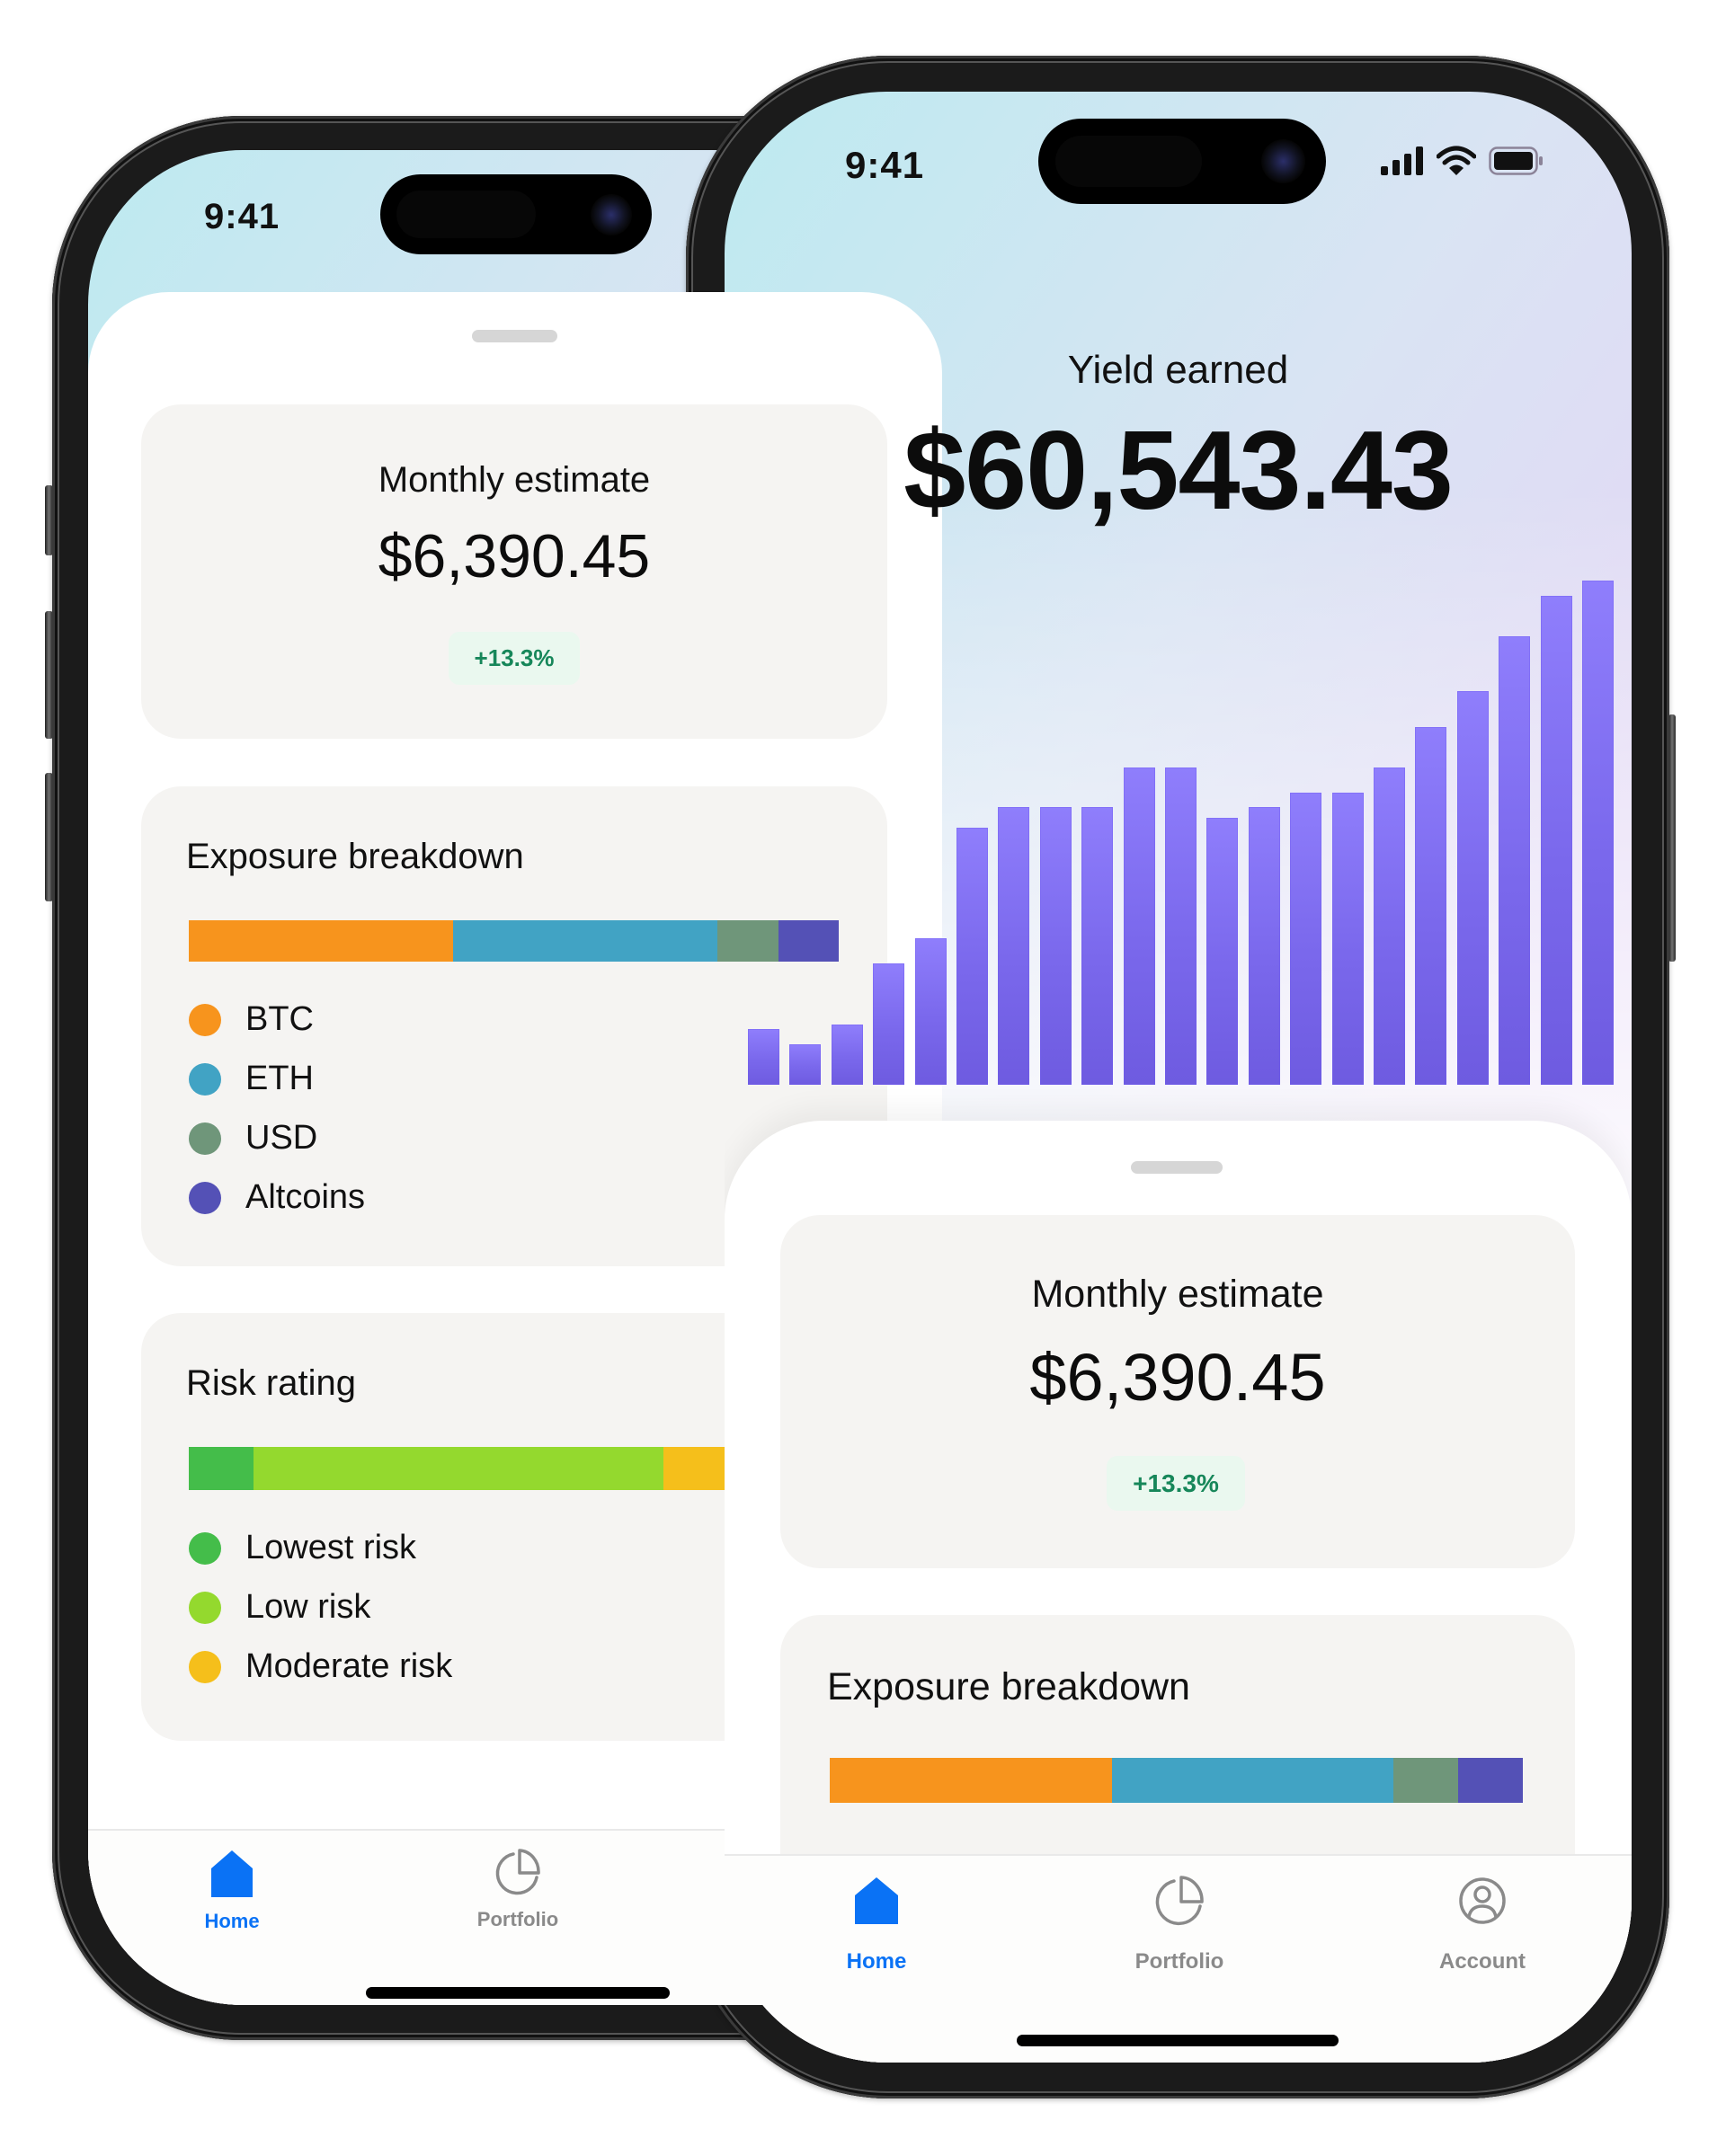 The height and width of the screenshot is (2156, 1726). I want to click on exposure-legend-item: USD, so click(253, 1139).